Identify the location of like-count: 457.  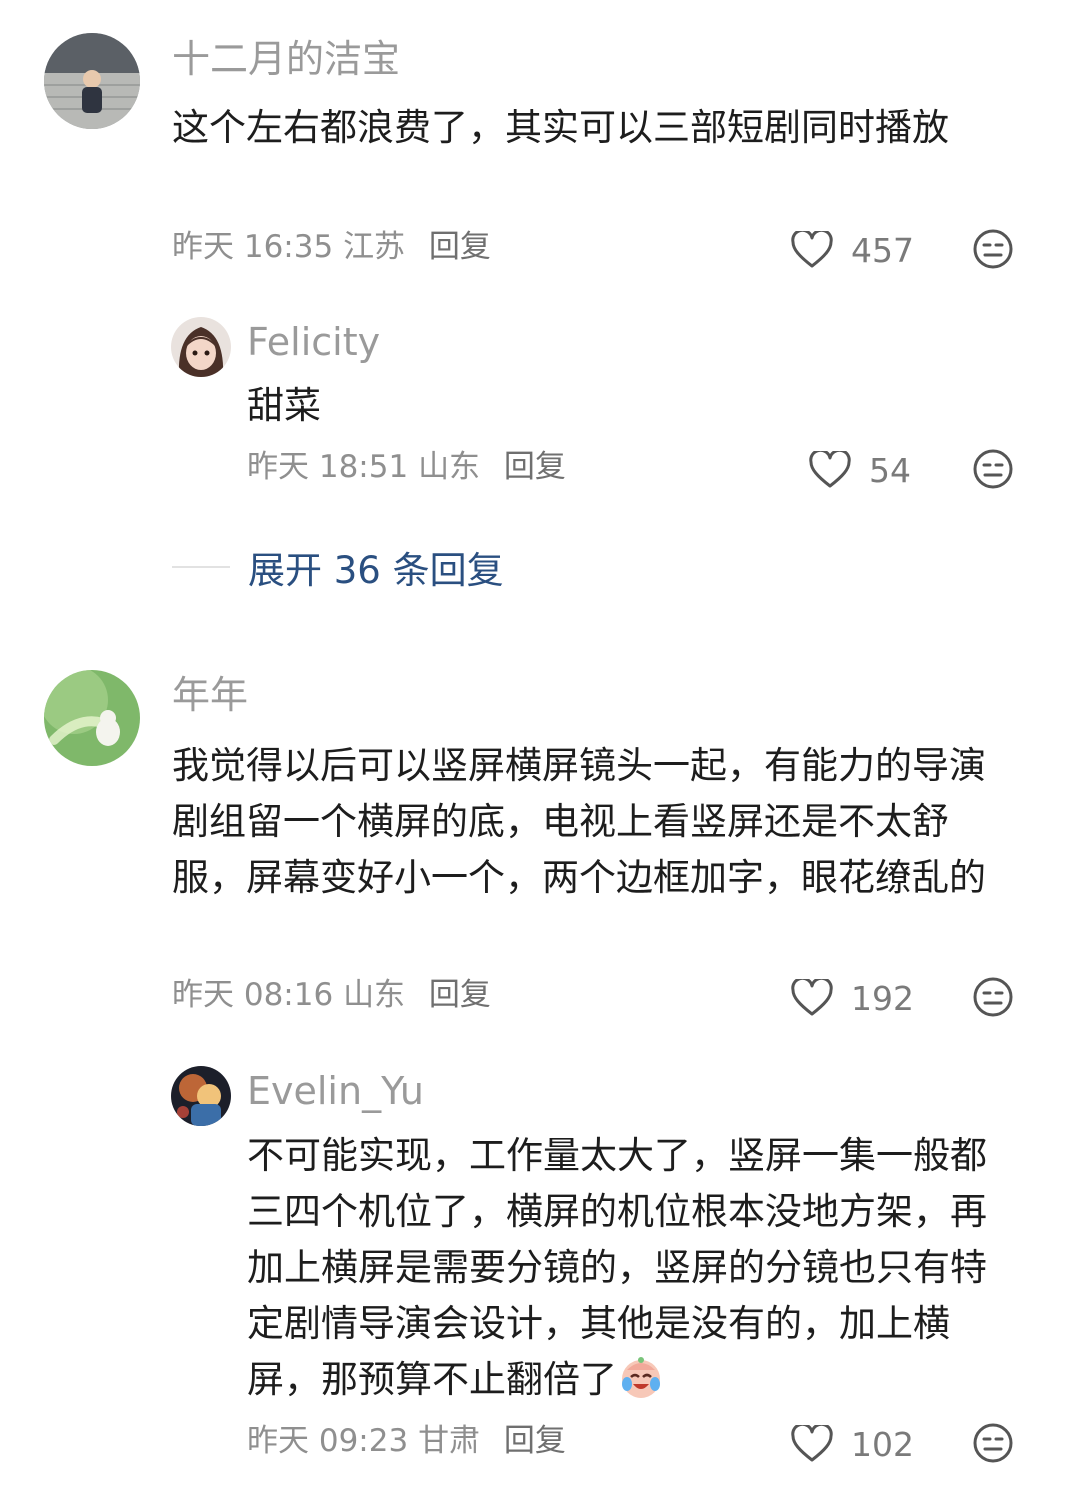
(882, 250).